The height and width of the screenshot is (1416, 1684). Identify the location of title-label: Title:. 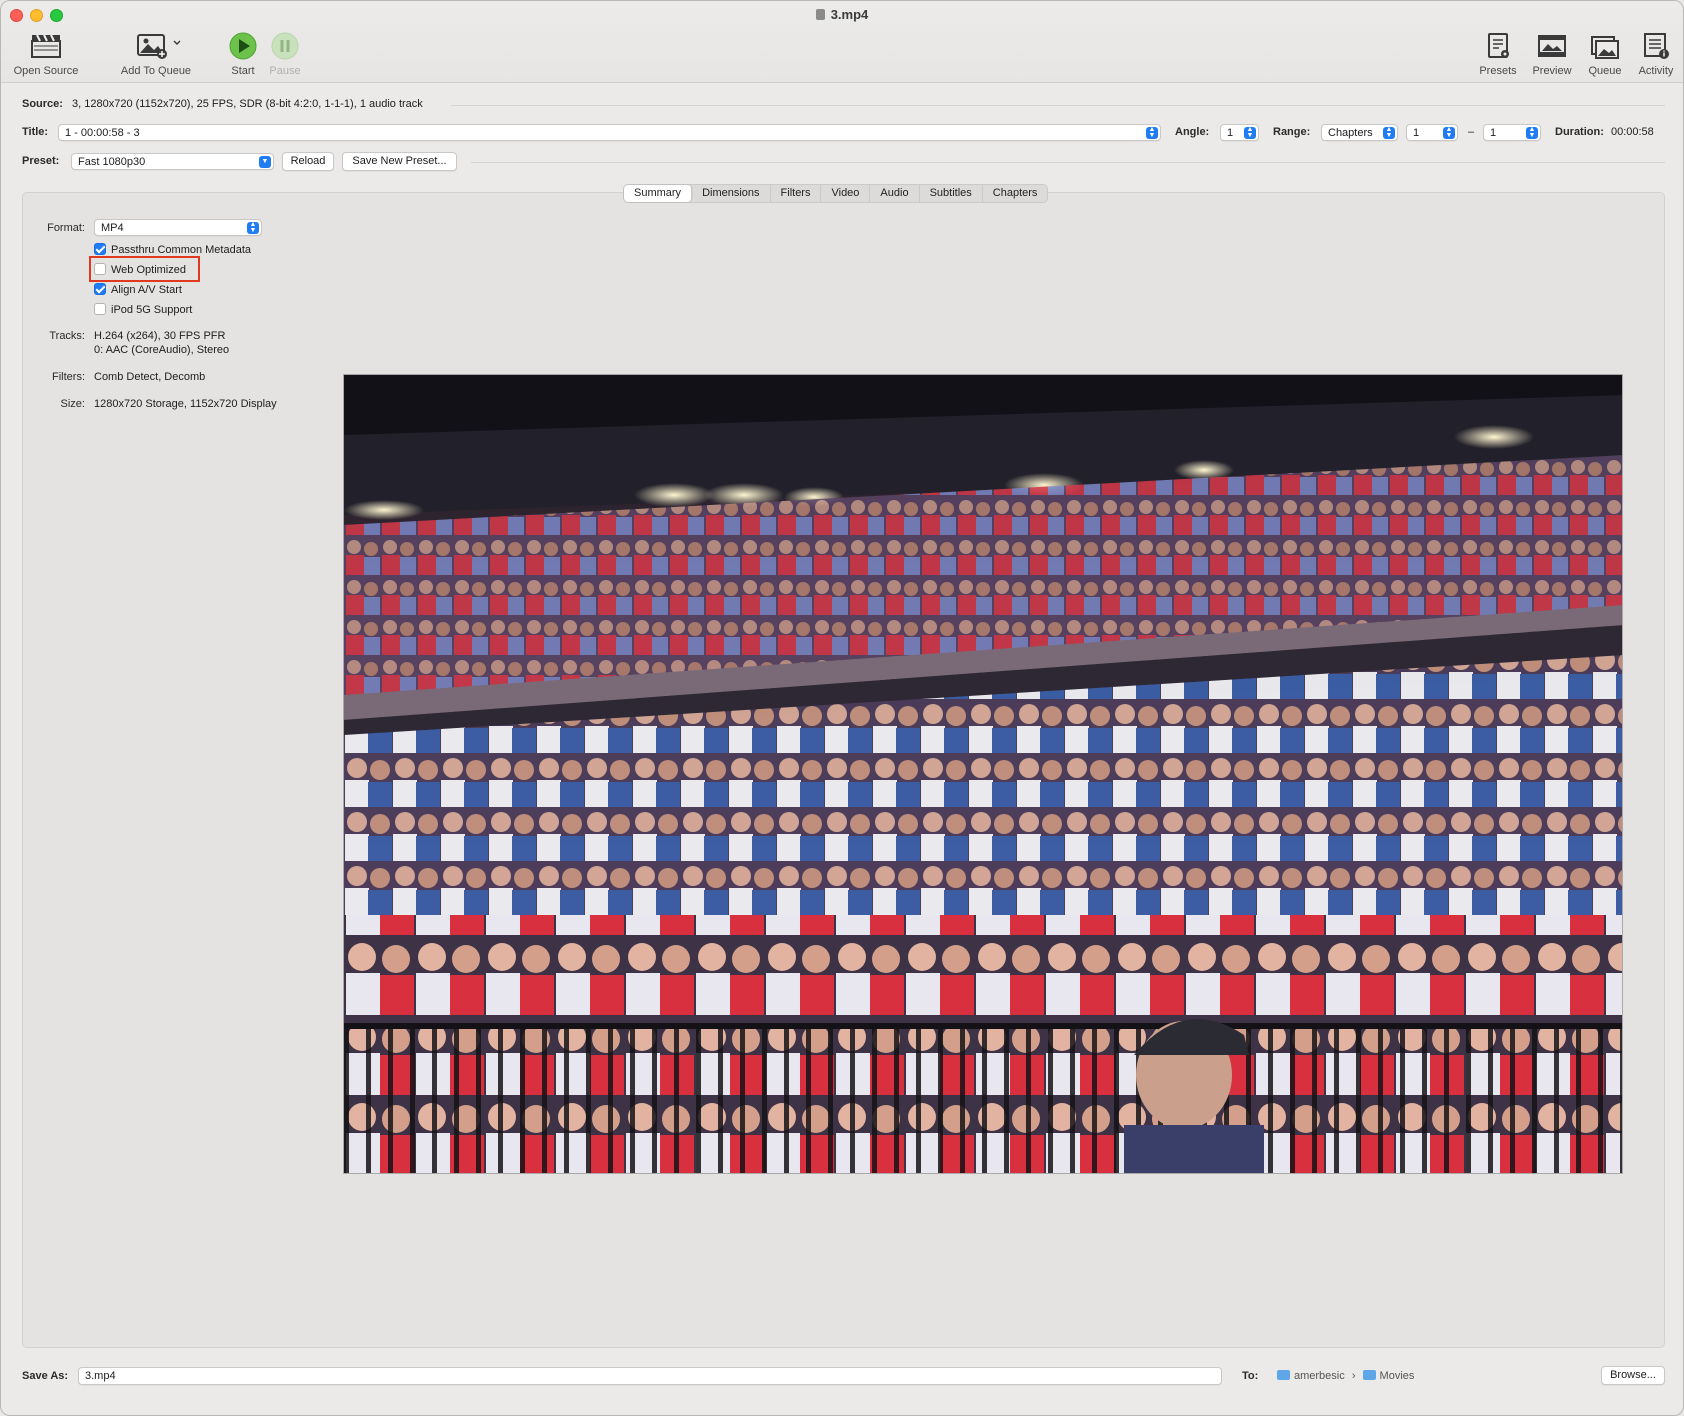
(35, 132).